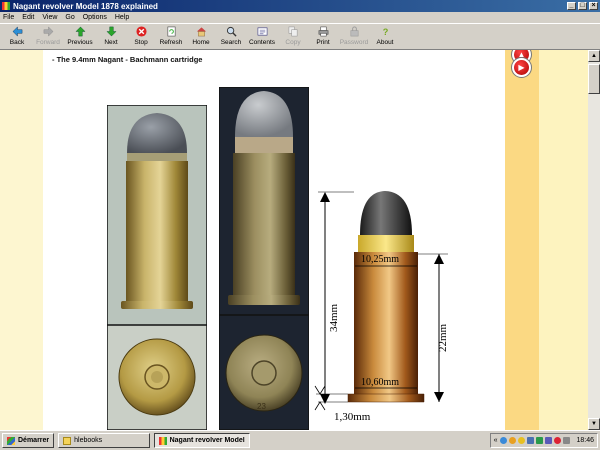 This screenshot has height=450, width=600. Describe the element at coordinates (513, 440) in the screenshot. I see `tray-antivirus-icon` at that location.